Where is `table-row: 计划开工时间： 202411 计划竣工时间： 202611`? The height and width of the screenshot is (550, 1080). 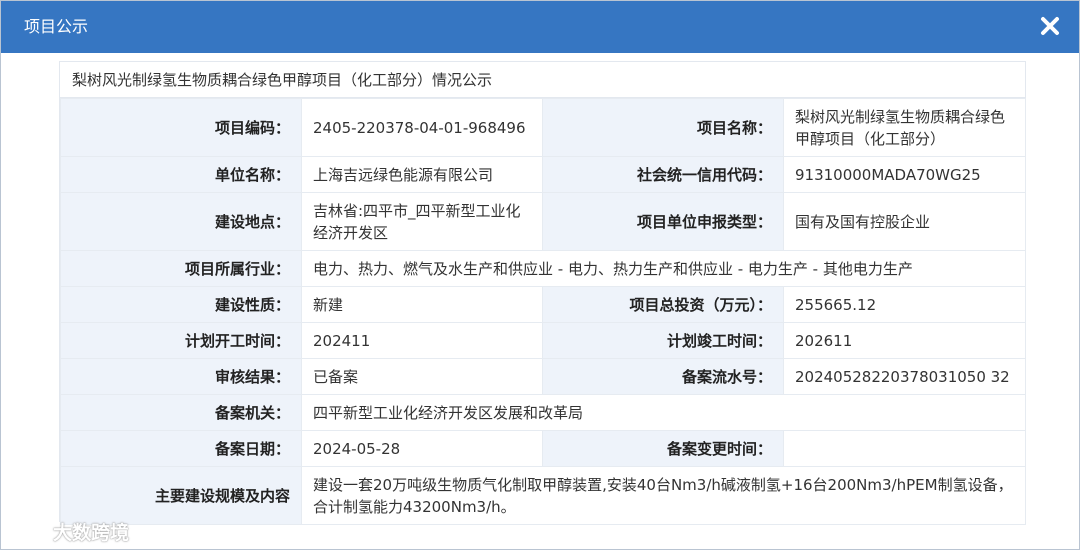
table-row: 计划开工时间： 202411 计划竣工时间： 202611 is located at coordinates (543, 340).